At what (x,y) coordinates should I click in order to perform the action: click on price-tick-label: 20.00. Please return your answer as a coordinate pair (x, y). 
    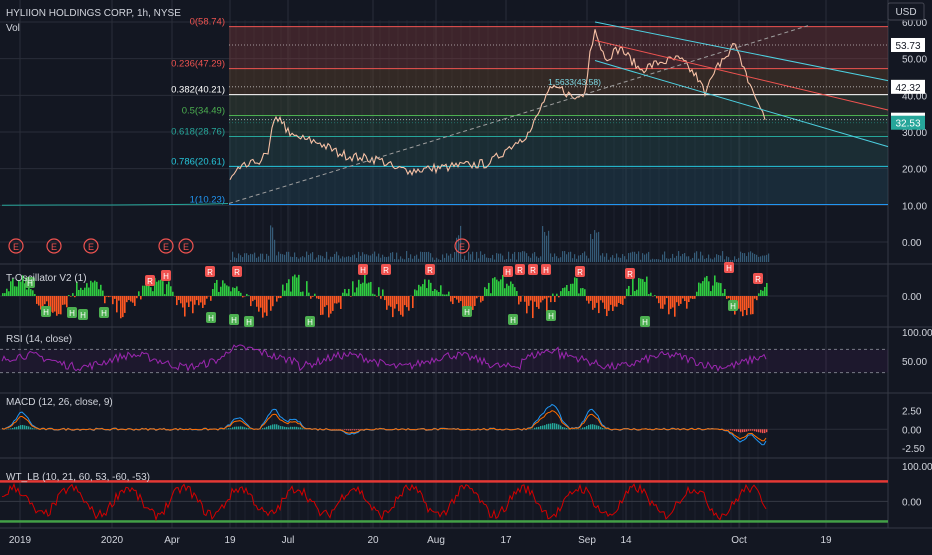
    Looking at the image, I should click on (914, 170).